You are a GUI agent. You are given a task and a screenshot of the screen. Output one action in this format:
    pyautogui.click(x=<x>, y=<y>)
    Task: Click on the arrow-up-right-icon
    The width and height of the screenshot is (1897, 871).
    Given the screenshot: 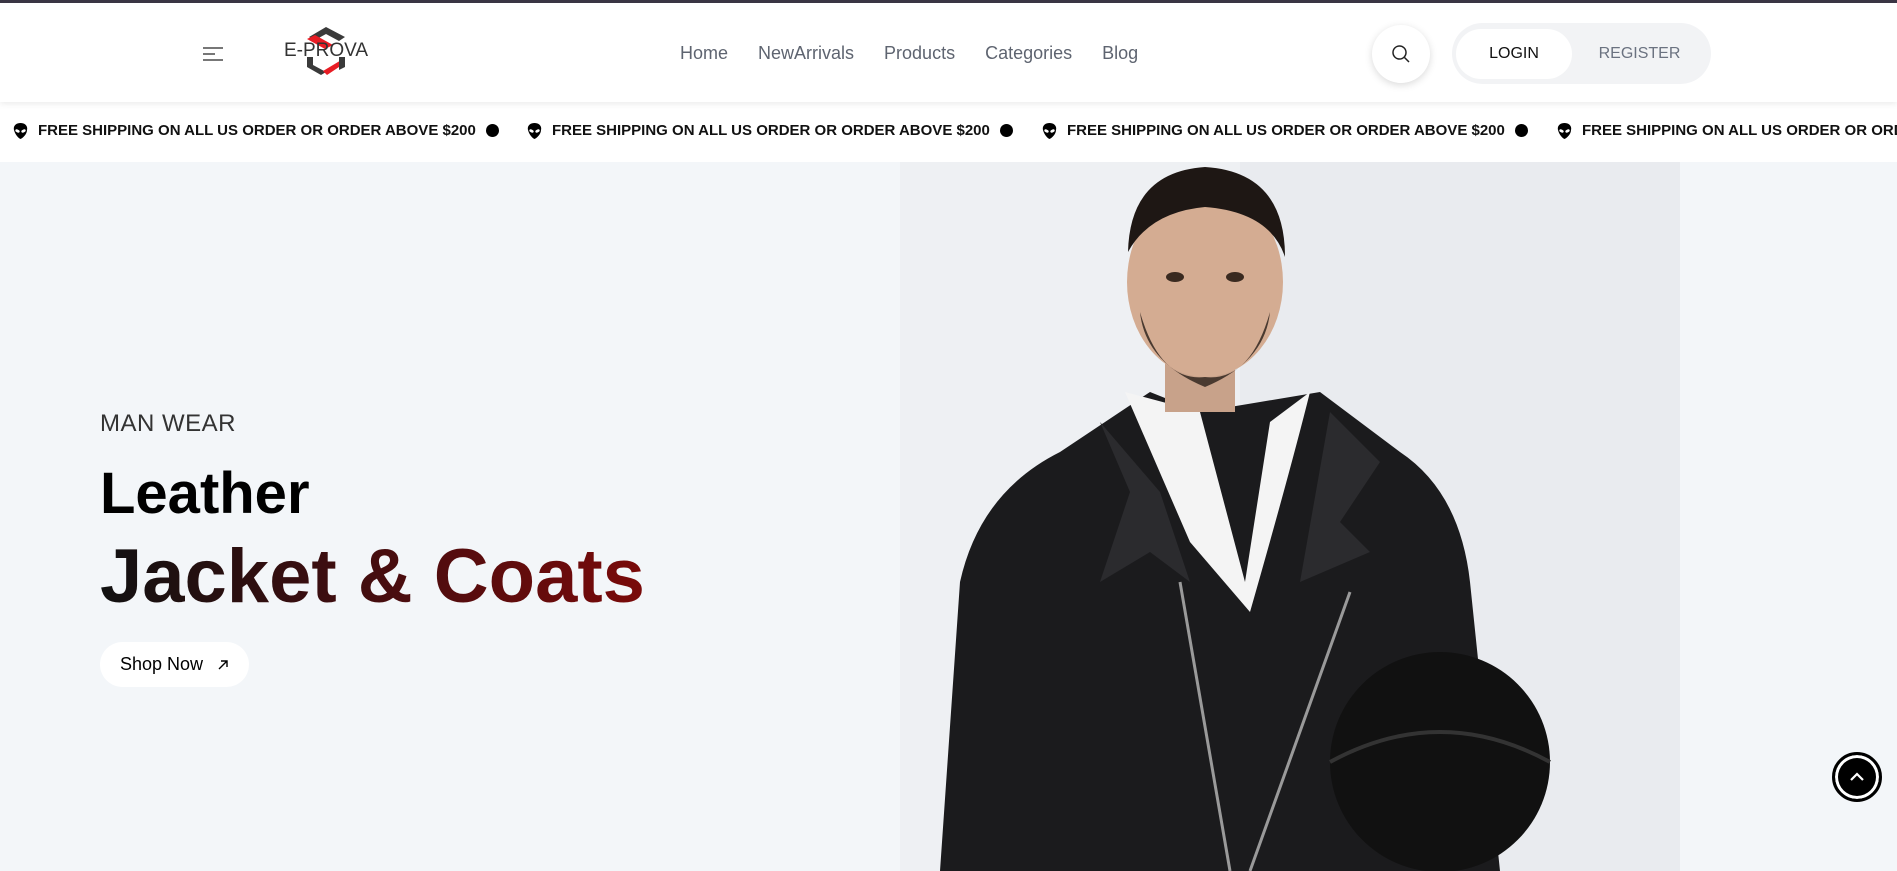 What is the action you would take?
    pyautogui.click(x=223, y=664)
    